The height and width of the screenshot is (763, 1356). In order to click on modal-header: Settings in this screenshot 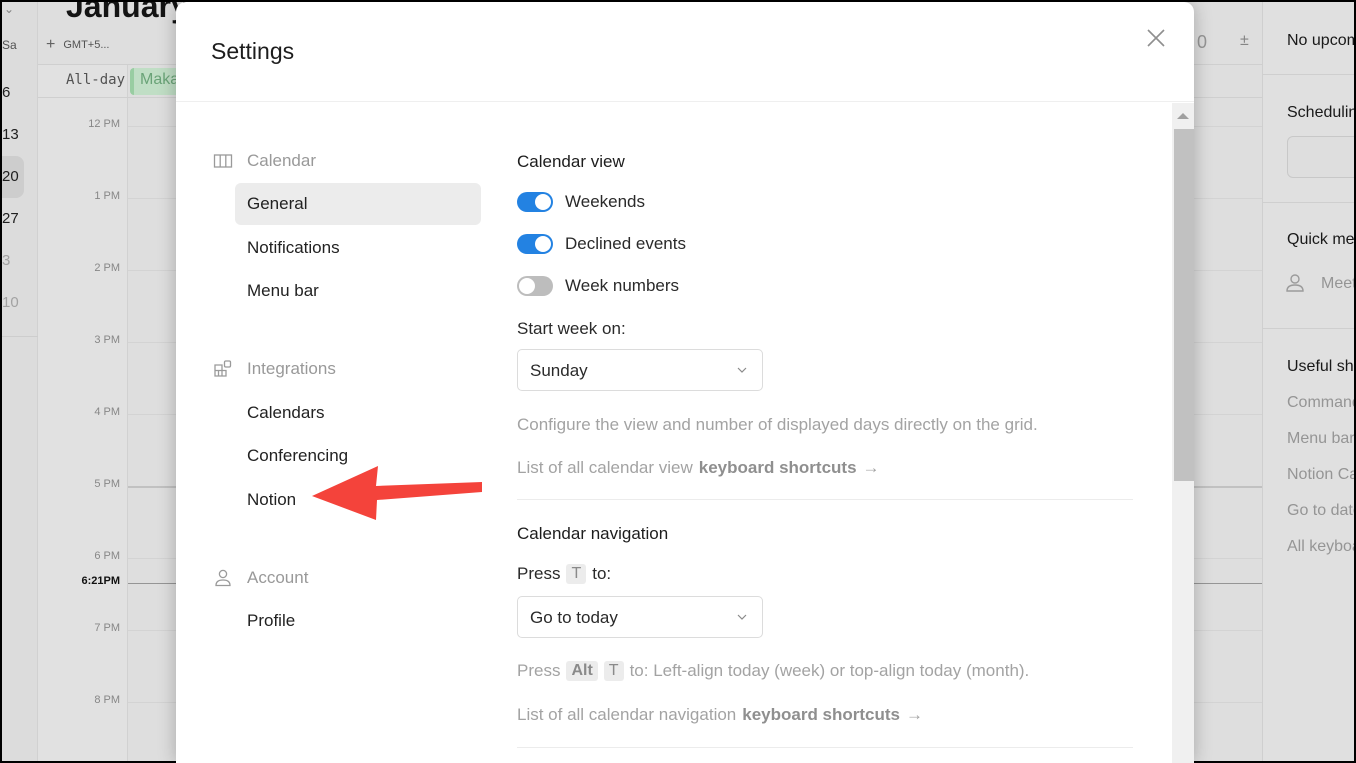, I will do `click(685, 52)`.